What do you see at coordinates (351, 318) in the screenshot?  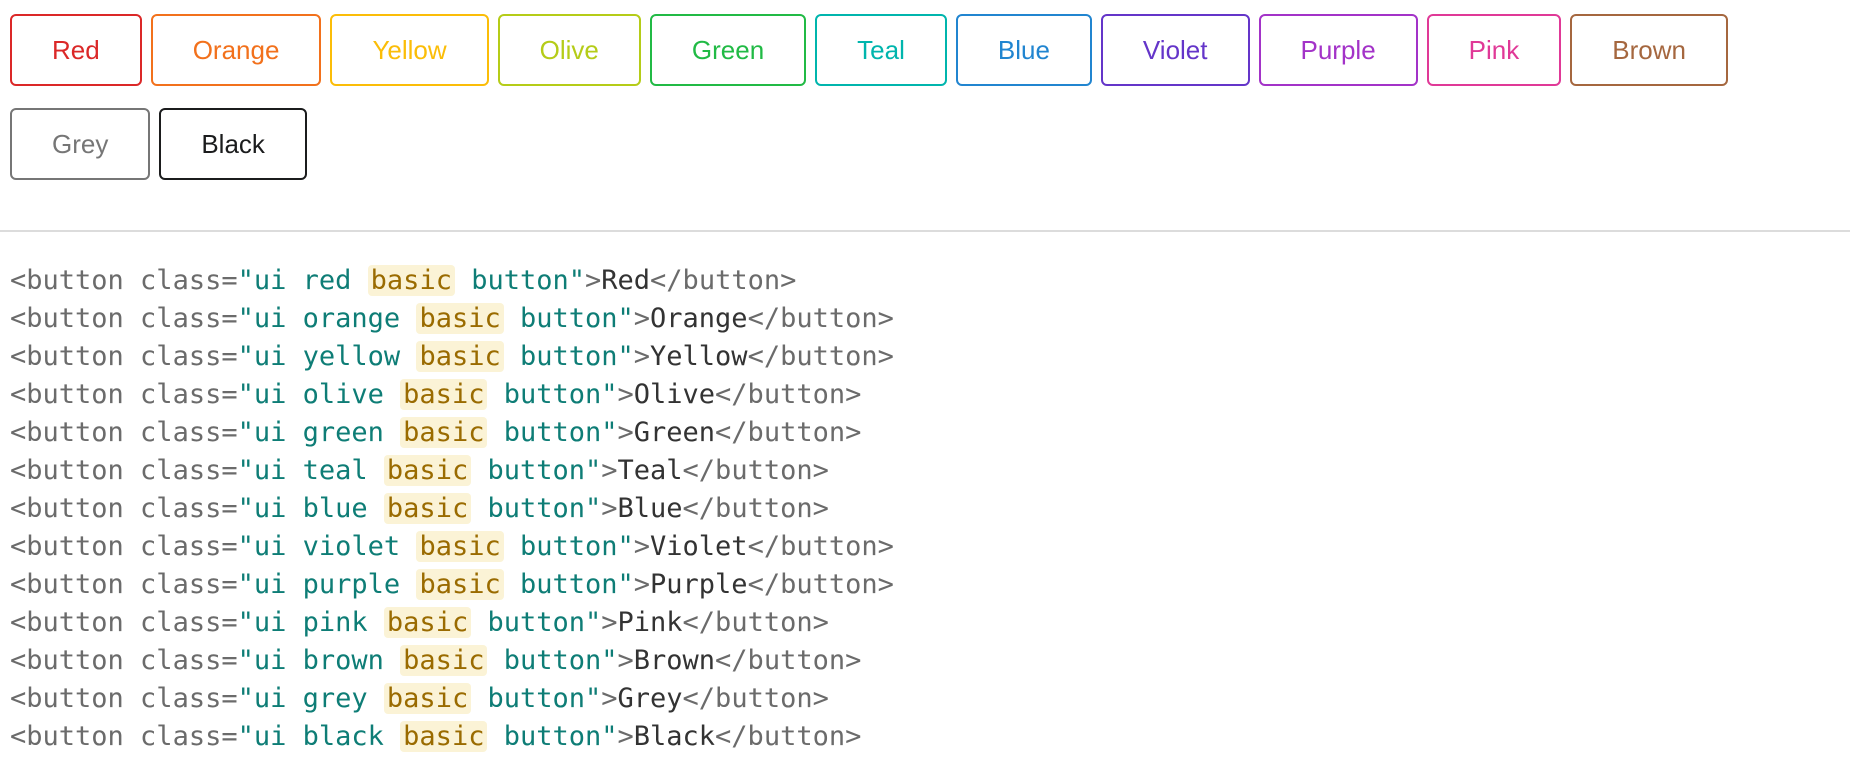 I see `code-color-class: orange` at bounding box center [351, 318].